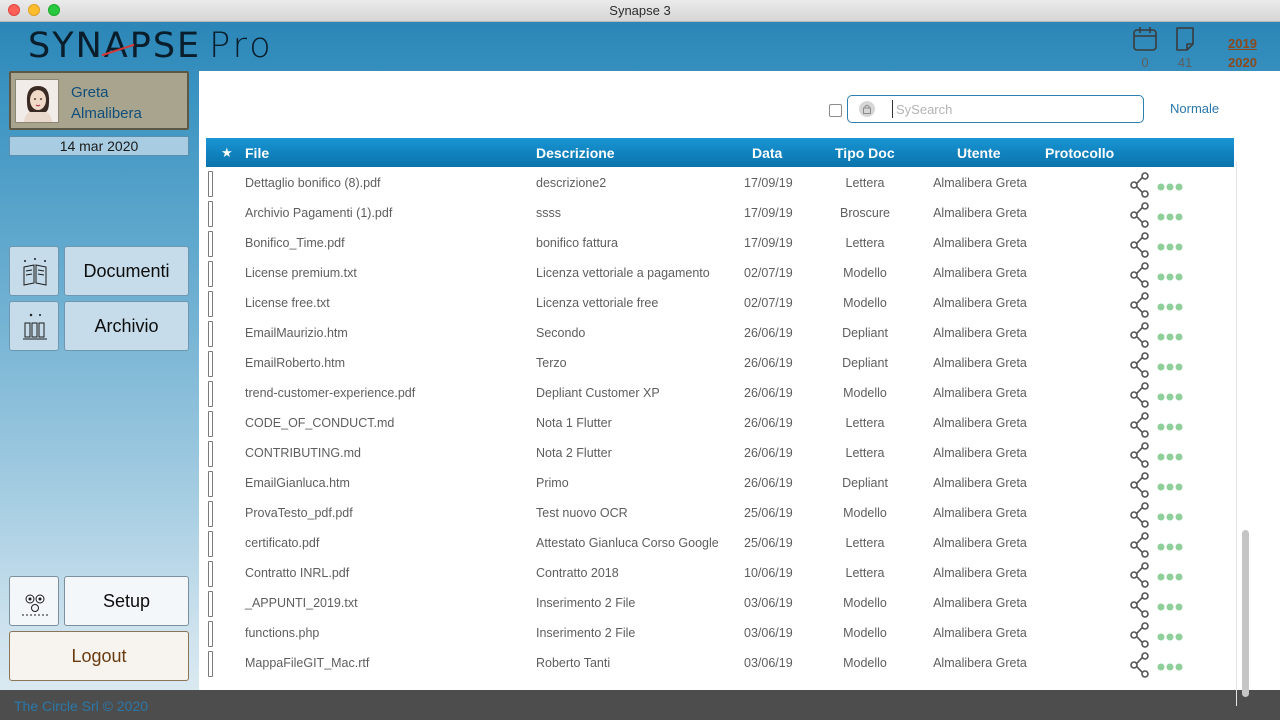 The image size is (1280, 720). I want to click on user-card: Greta Almalibera, so click(99, 100).